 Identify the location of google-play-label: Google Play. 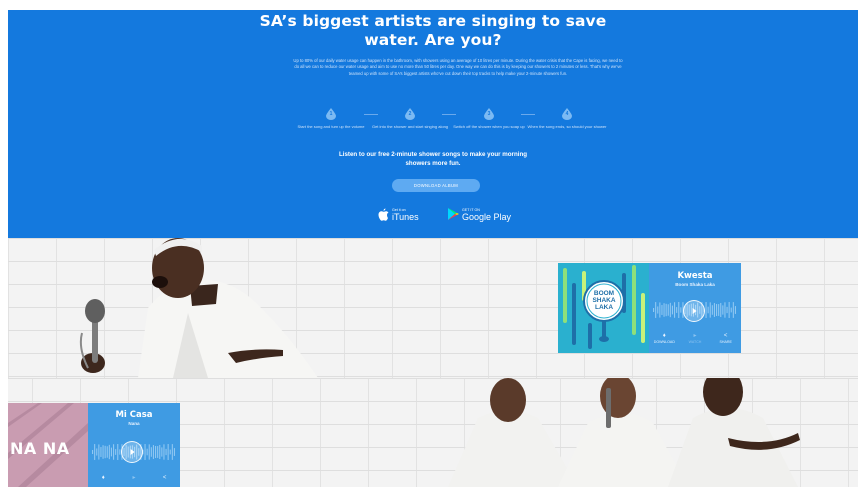
(487, 217).